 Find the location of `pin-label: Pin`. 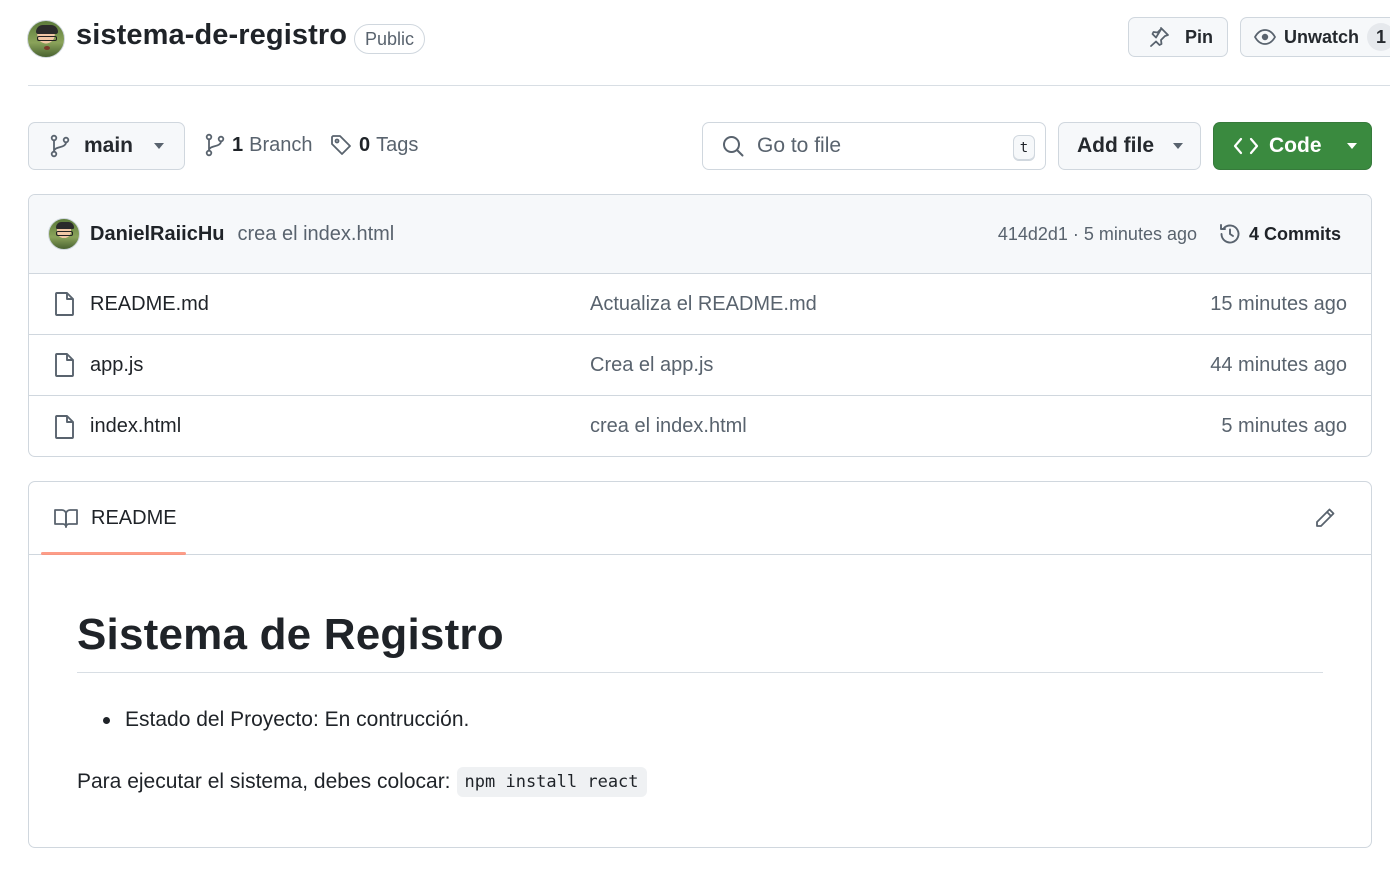

pin-label: Pin is located at coordinates (1199, 36).